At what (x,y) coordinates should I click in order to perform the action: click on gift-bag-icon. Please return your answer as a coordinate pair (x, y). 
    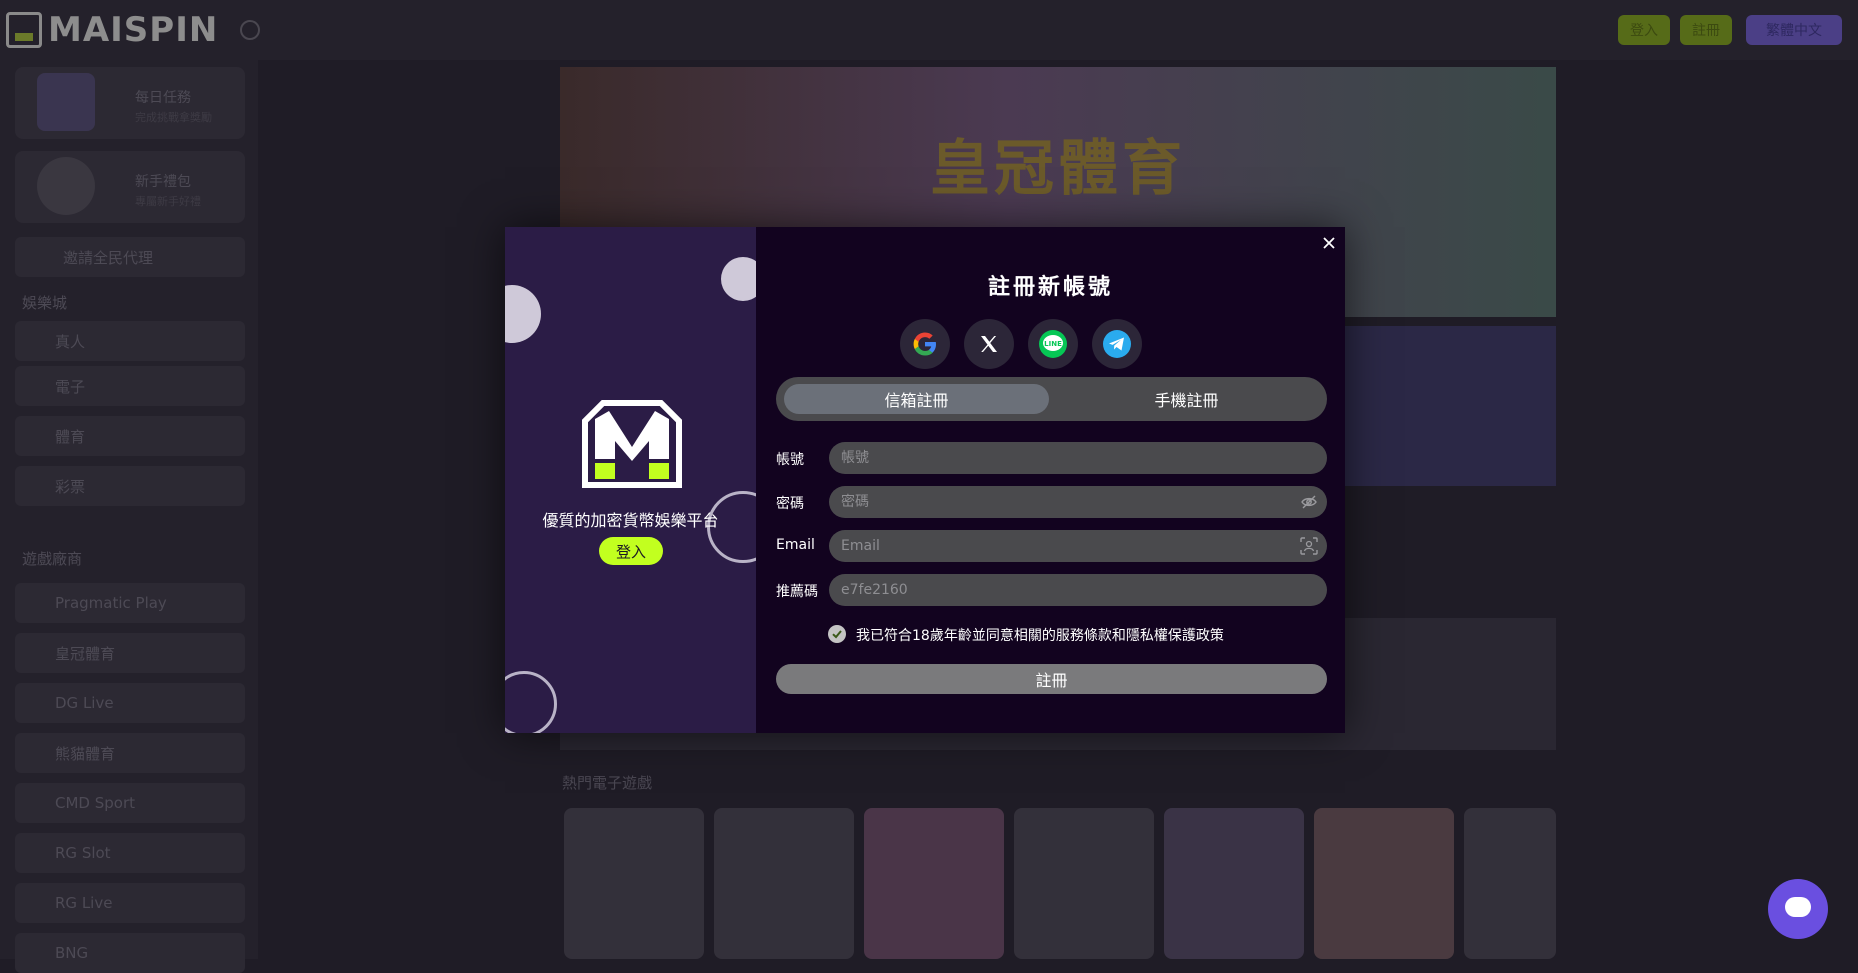
    Looking at the image, I should click on (66, 186).